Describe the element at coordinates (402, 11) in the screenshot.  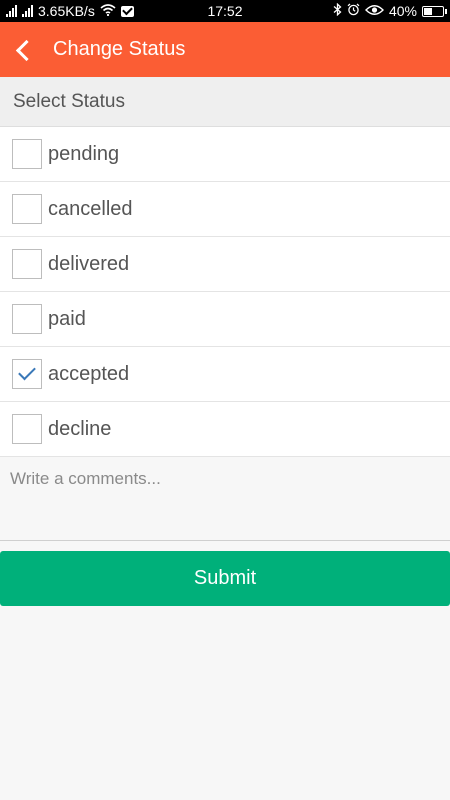
I see `battery-percent: 40%` at that location.